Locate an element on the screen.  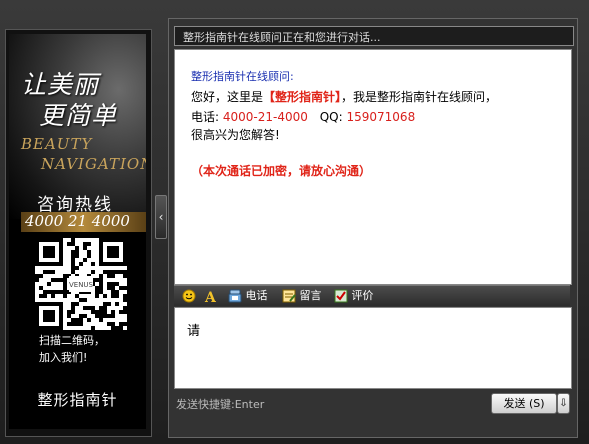
greeting-message: 您好，这里是【整形指南针】，我是整形指南针在线顾问， is located at coordinates (344, 96).